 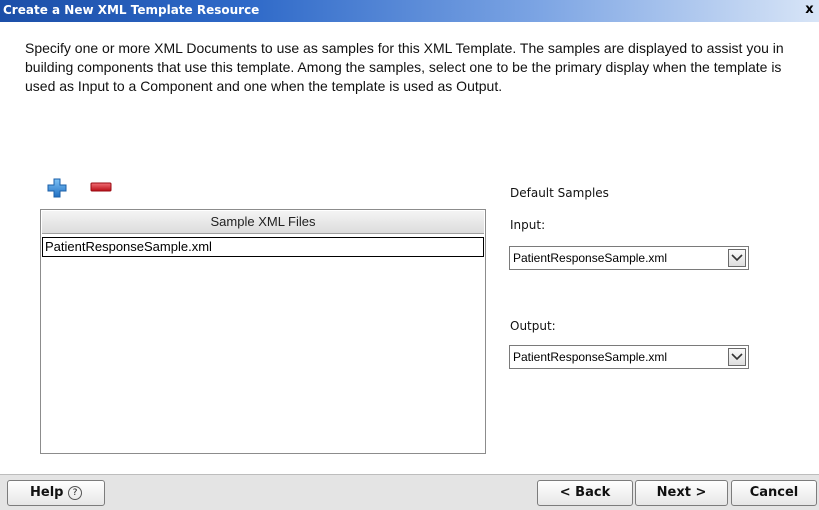 I want to click on output-sample-select: PatientResponseSample.xml, so click(x=629, y=357).